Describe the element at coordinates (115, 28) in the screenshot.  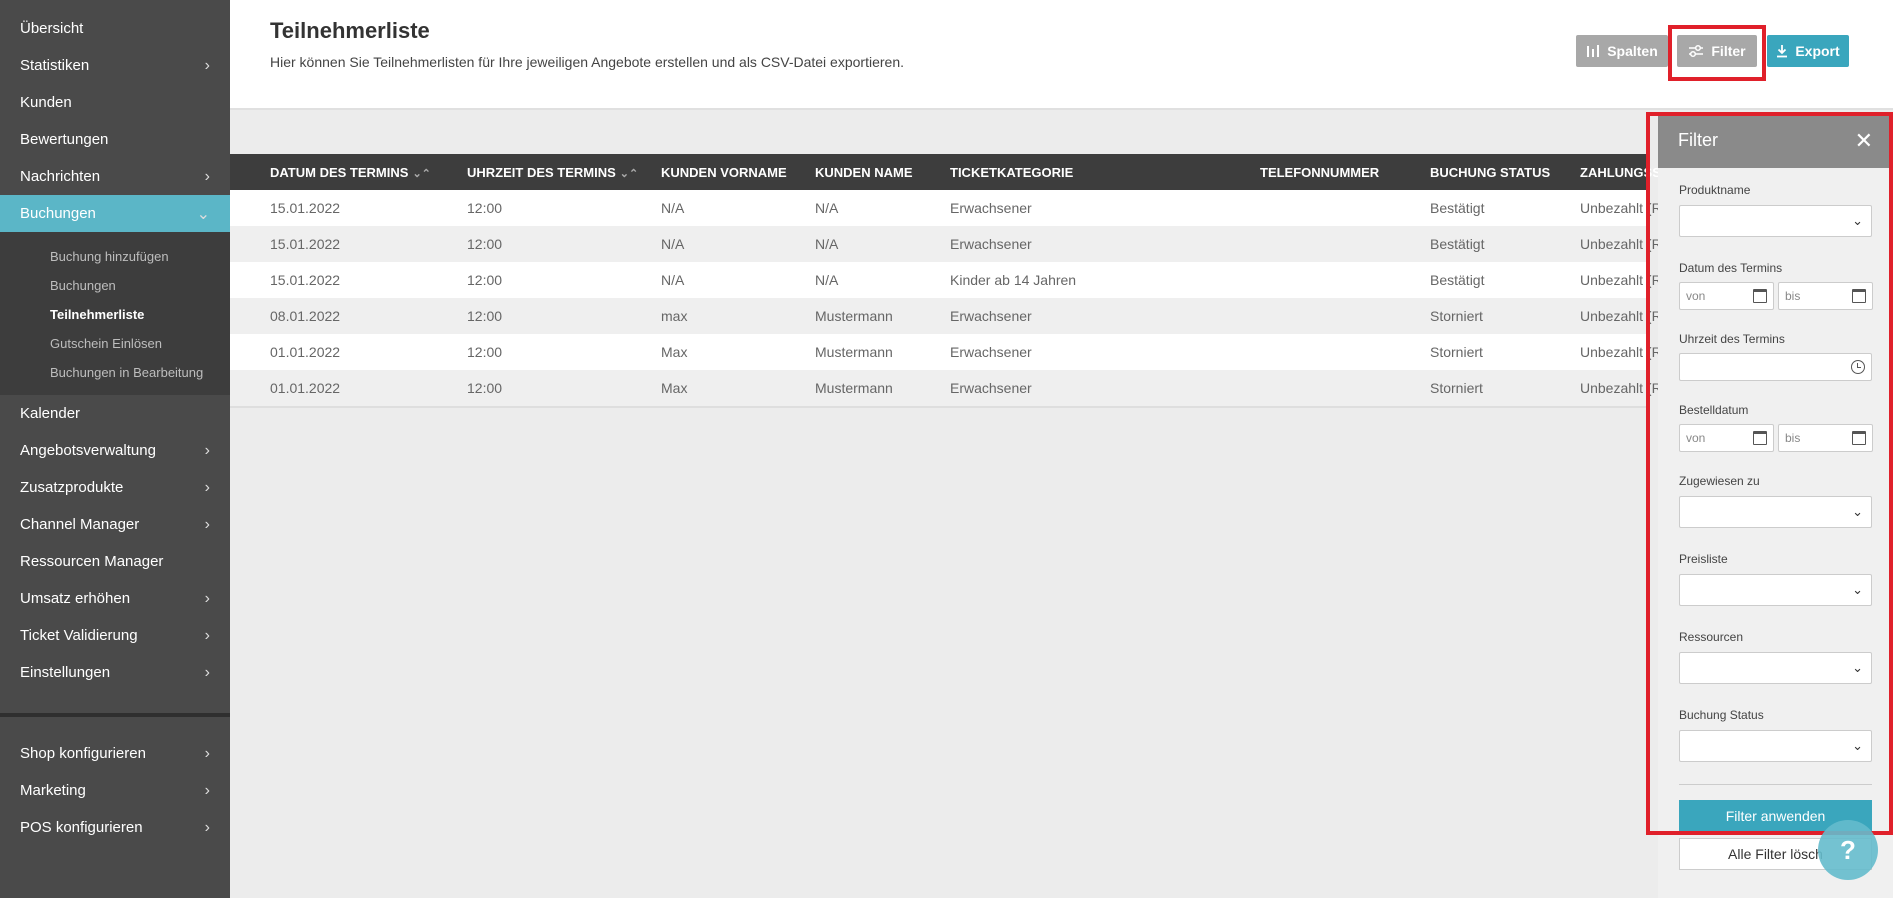
I see `sidebar-item-ubersicht: Übersicht` at that location.